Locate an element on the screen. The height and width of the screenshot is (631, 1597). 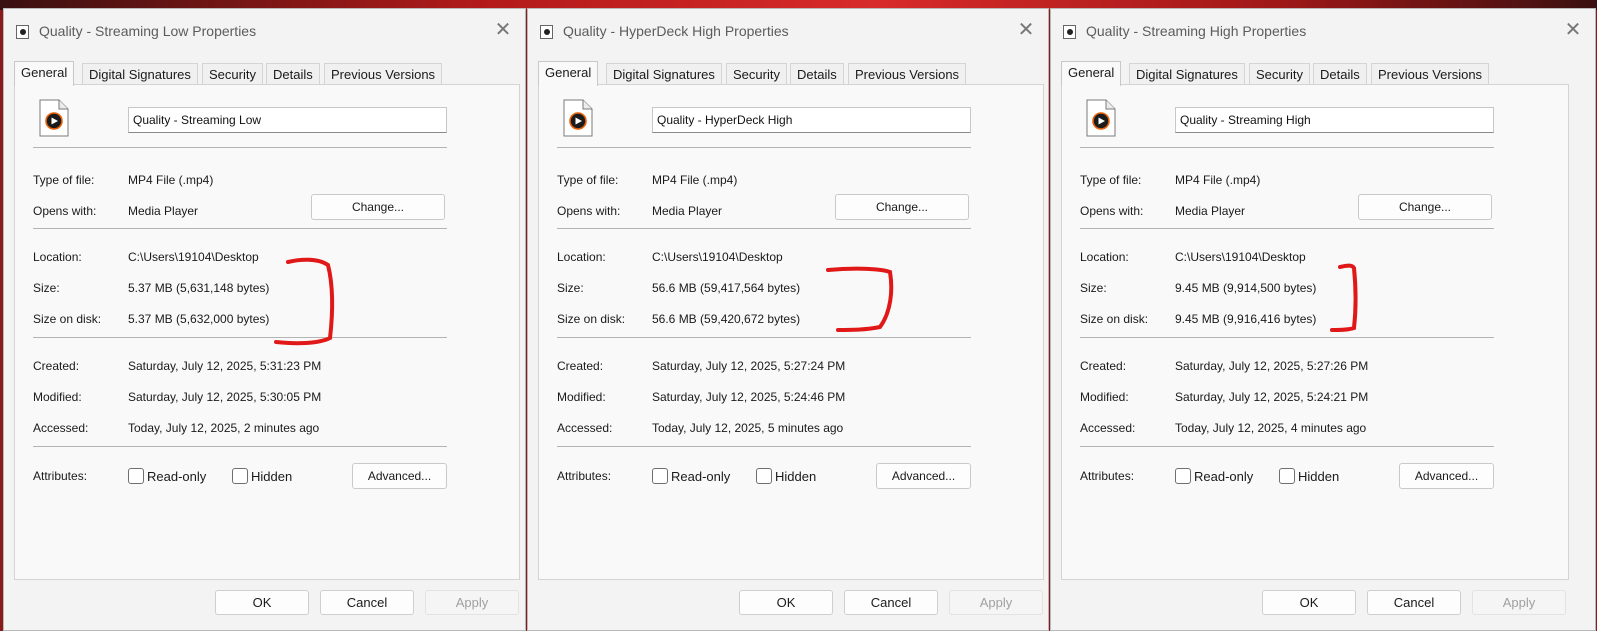
size-on-disk-value: 5.37 MB (5,632,000 bytes) is located at coordinates (199, 319).